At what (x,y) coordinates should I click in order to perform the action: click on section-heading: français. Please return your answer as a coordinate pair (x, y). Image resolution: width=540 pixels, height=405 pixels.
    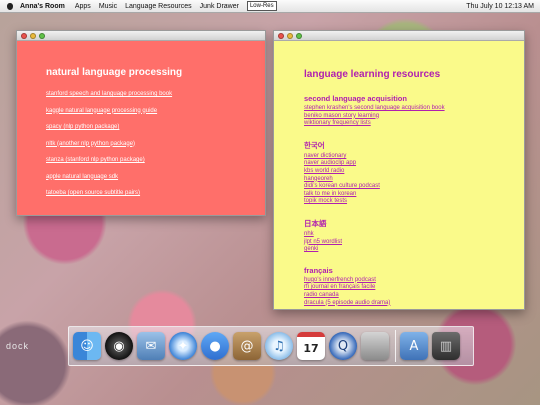
    Looking at the image, I should click on (318, 270).